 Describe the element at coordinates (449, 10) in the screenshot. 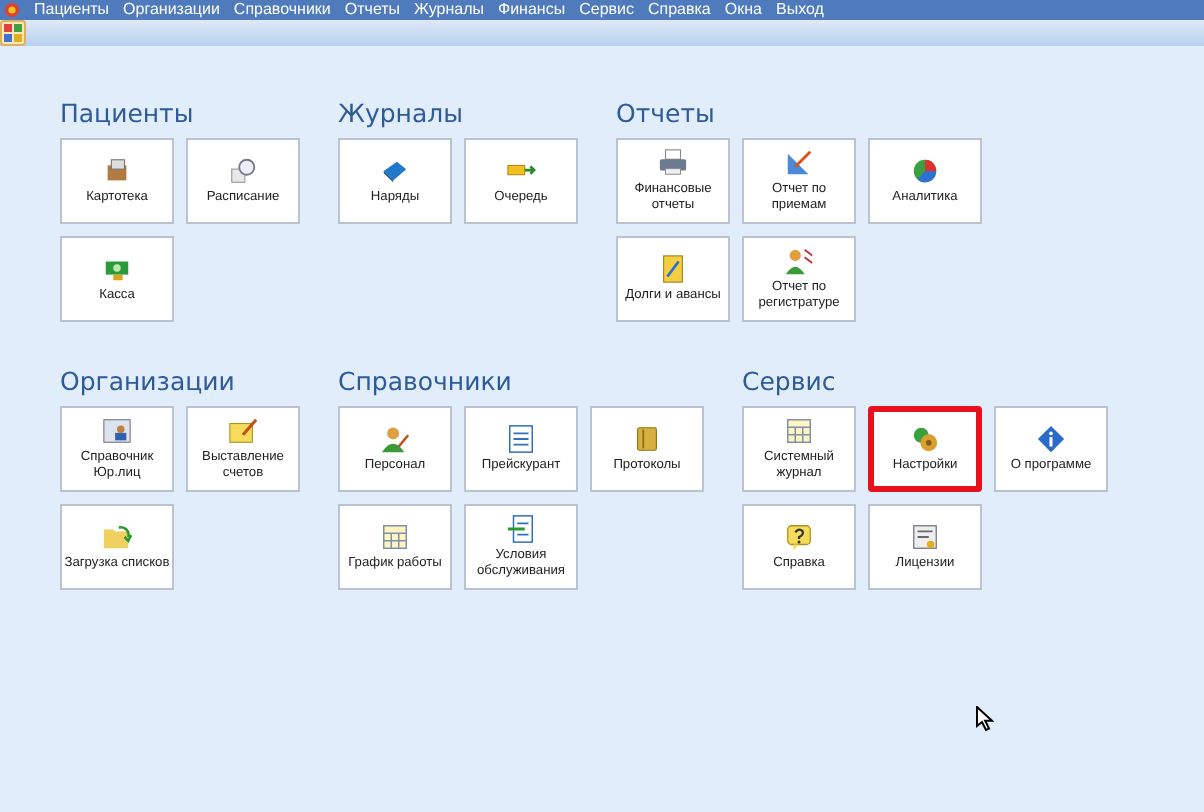

I see `menu-item: Журналы` at that location.